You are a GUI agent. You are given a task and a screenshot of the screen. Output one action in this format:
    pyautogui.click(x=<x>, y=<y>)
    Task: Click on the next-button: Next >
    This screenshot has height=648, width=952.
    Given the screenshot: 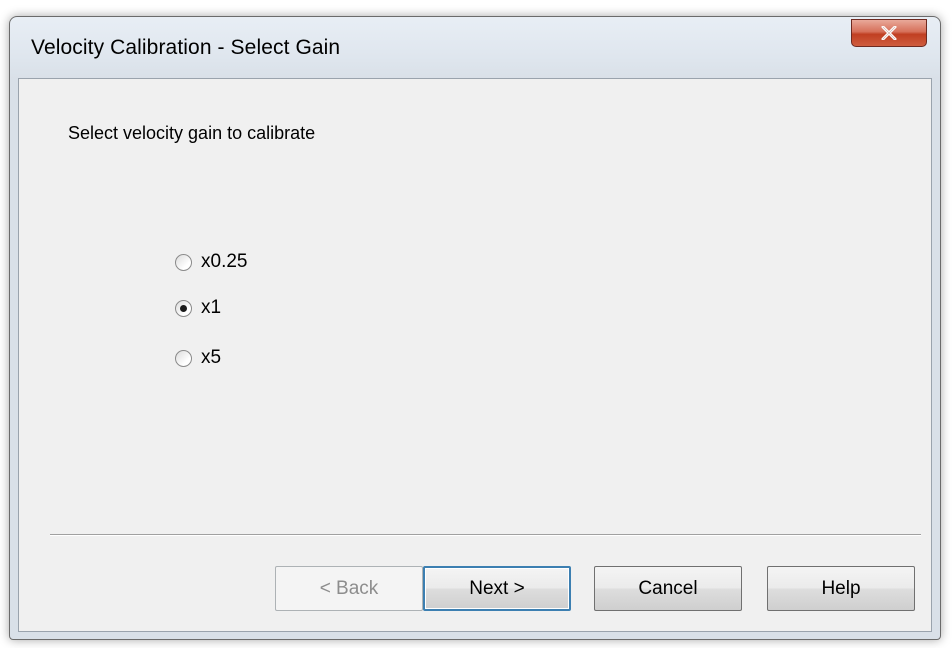 What is the action you would take?
    pyautogui.click(x=497, y=588)
    